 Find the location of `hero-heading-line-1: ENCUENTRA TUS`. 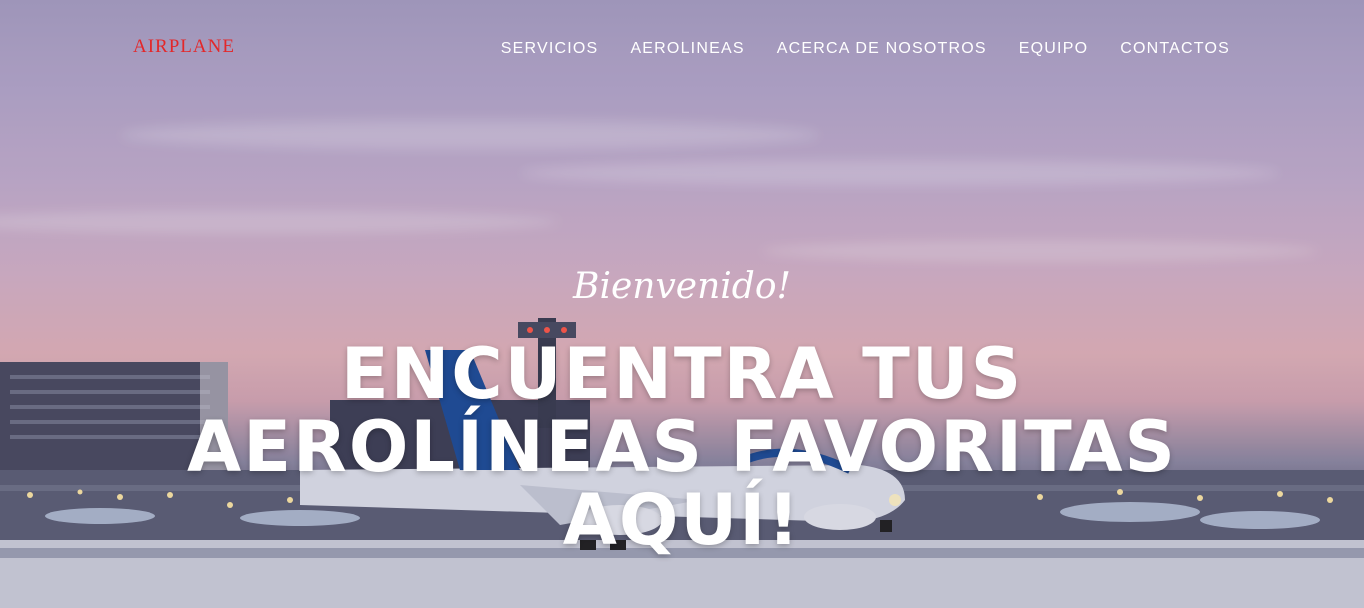

hero-heading-line-1: ENCUENTRA TUS is located at coordinates (682, 374).